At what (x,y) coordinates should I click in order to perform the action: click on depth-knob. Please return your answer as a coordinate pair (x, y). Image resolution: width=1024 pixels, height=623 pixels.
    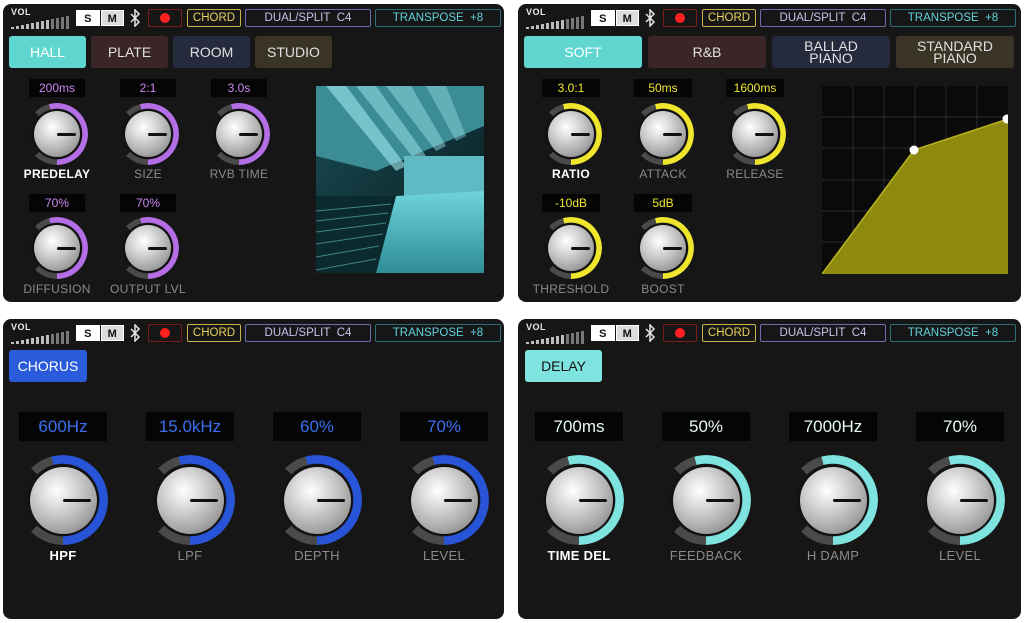
    Looking at the image, I should click on (317, 500).